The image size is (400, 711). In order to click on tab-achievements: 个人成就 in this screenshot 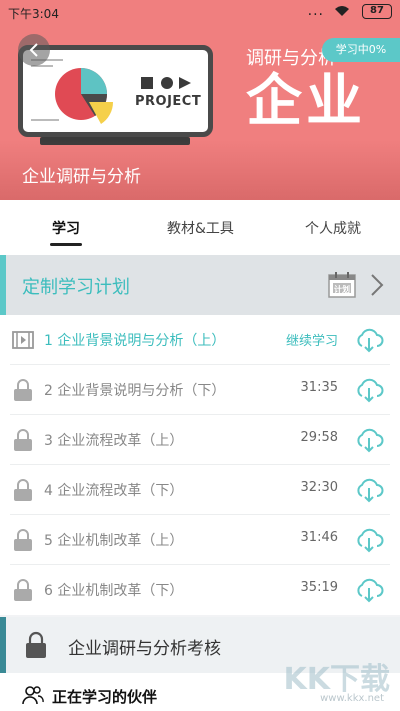, I will do `click(333, 228)`.